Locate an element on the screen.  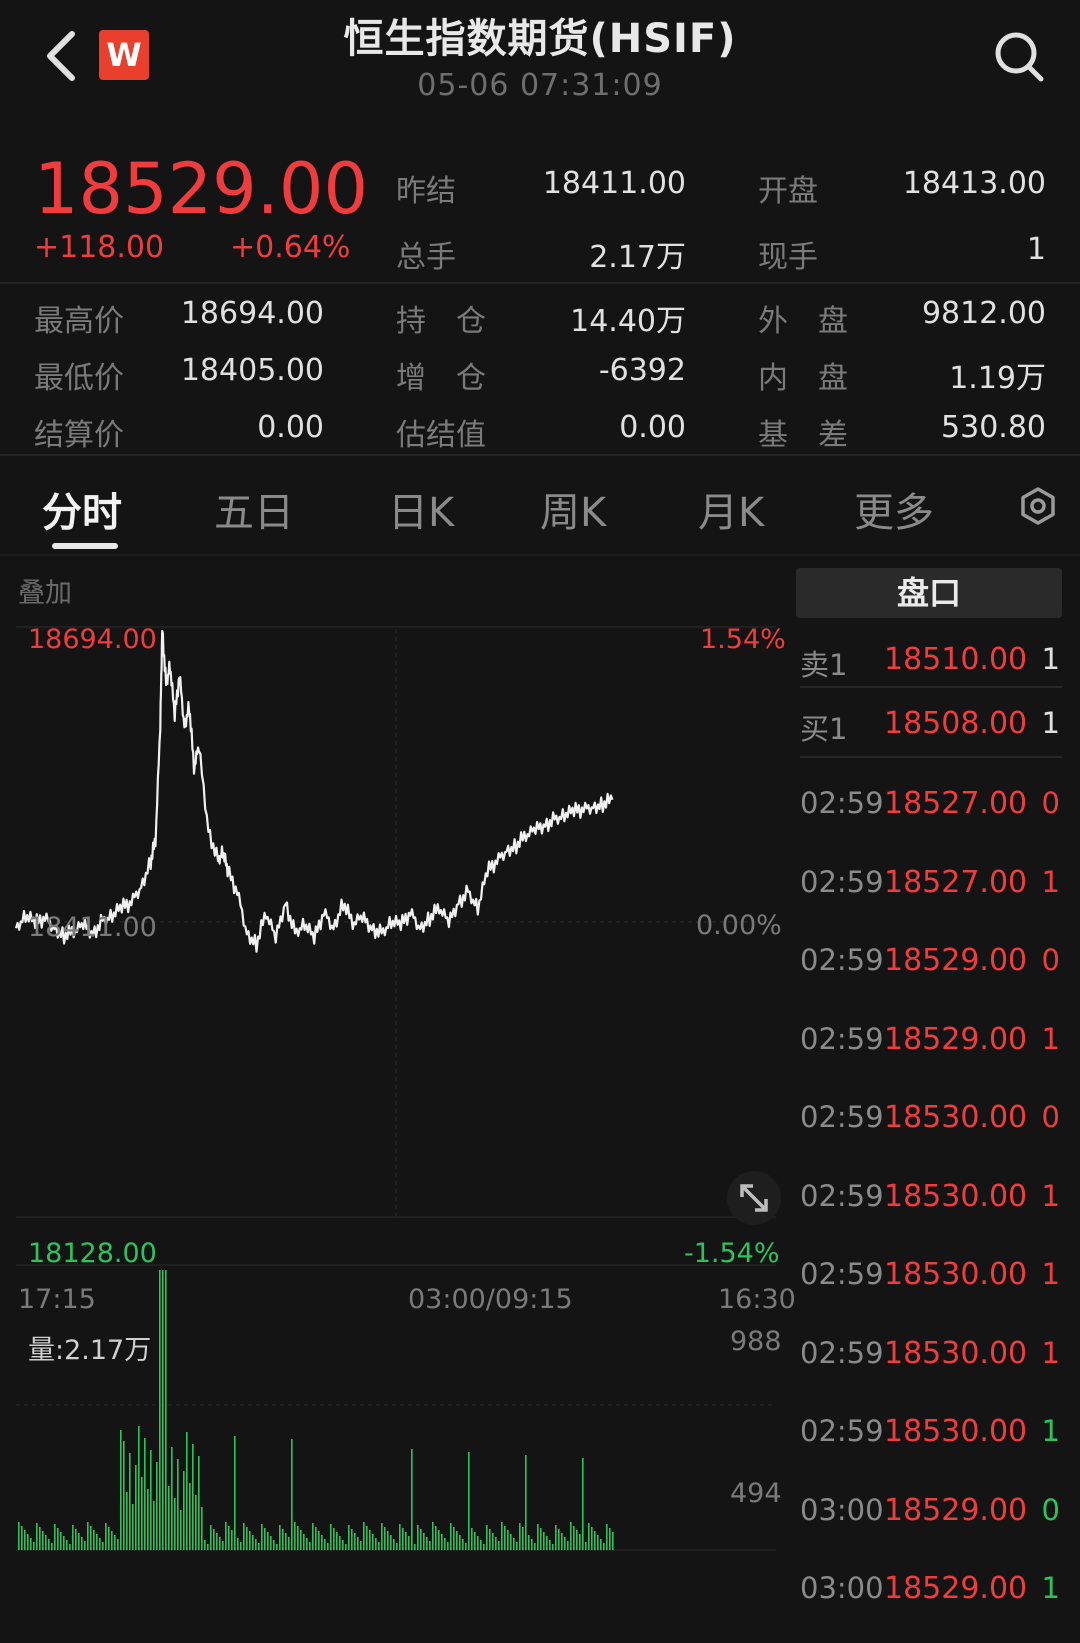
trade-tick-row: 03:00 18529.00 0 is located at coordinates (931, 1513).